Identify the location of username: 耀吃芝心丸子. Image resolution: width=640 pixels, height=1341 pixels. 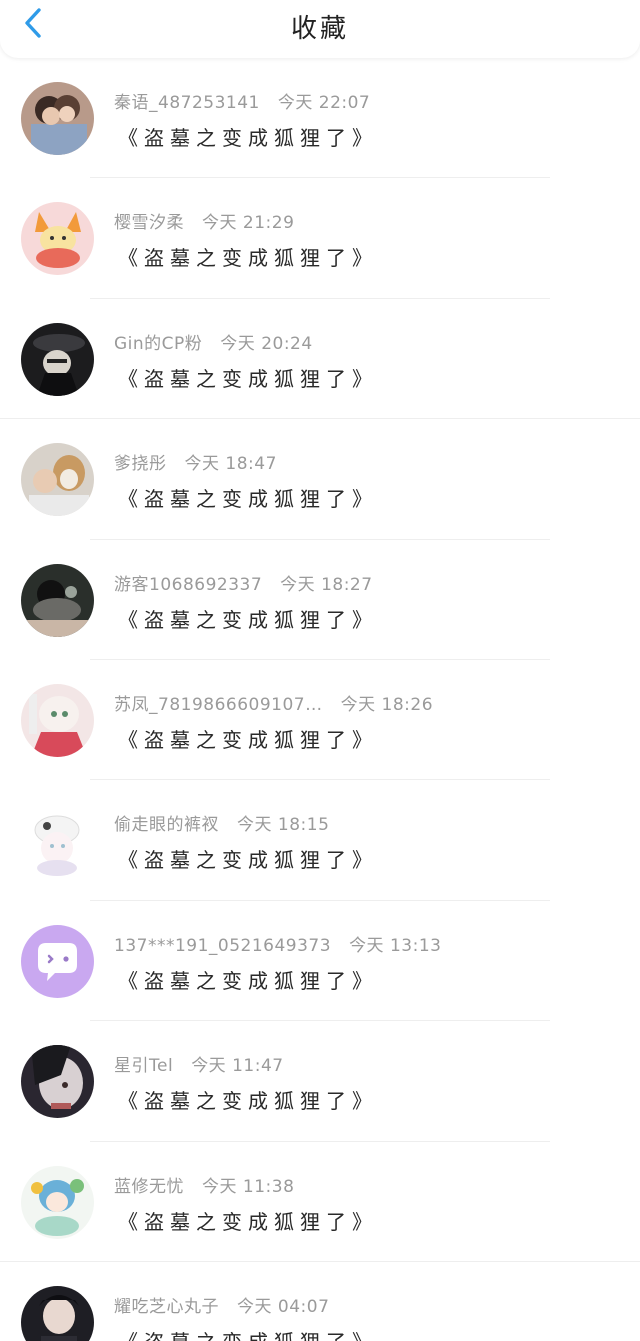
(166, 1306).